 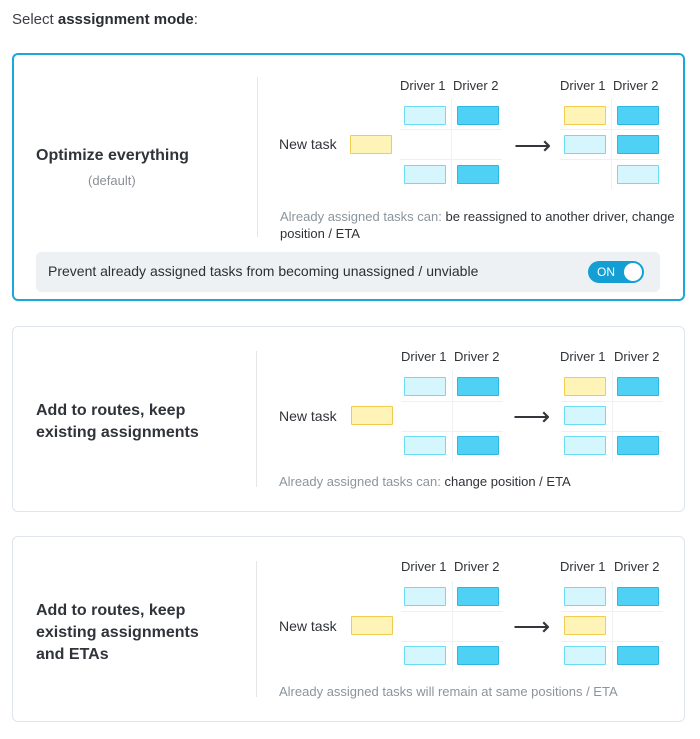 I want to click on toggle-state-label: ON, so click(x=606, y=272).